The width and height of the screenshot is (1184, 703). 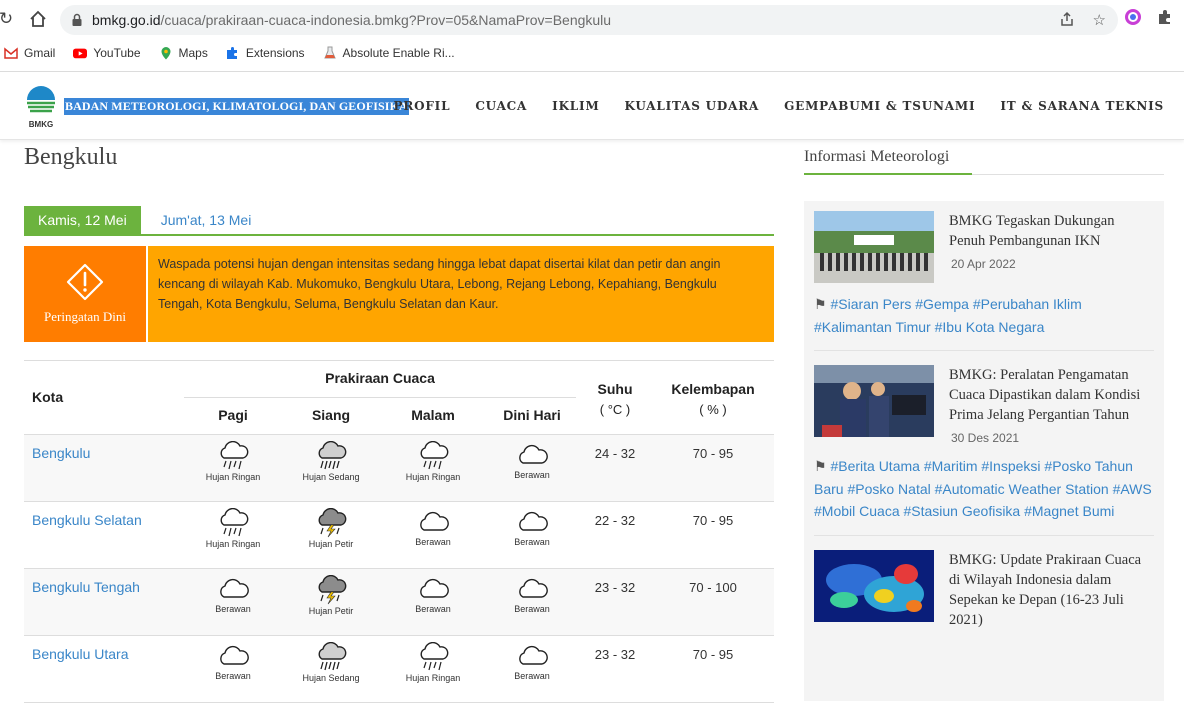 I want to click on news-thumbnail-peralatan, so click(x=874, y=401).